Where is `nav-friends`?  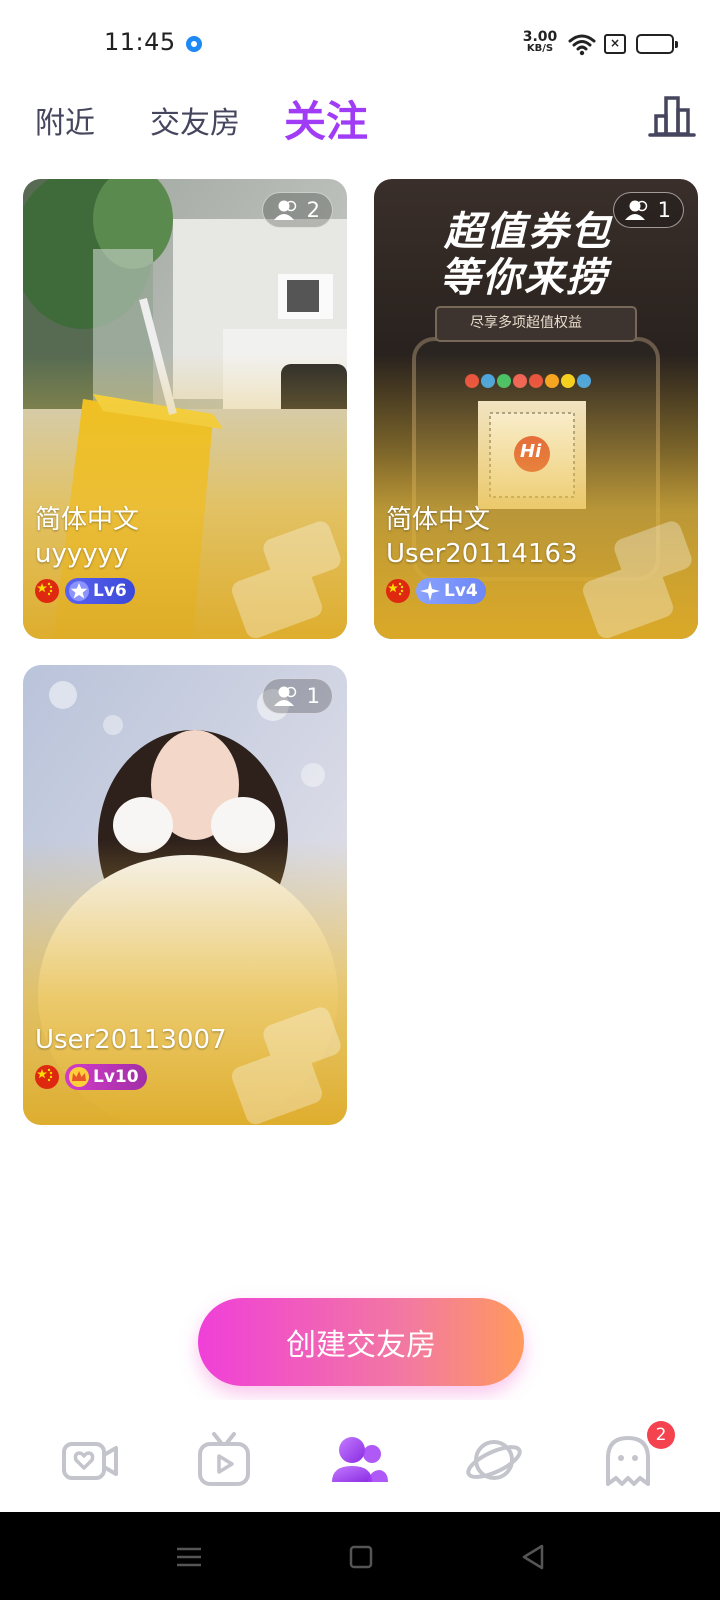
nav-friends is located at coordinates (360, 1460).